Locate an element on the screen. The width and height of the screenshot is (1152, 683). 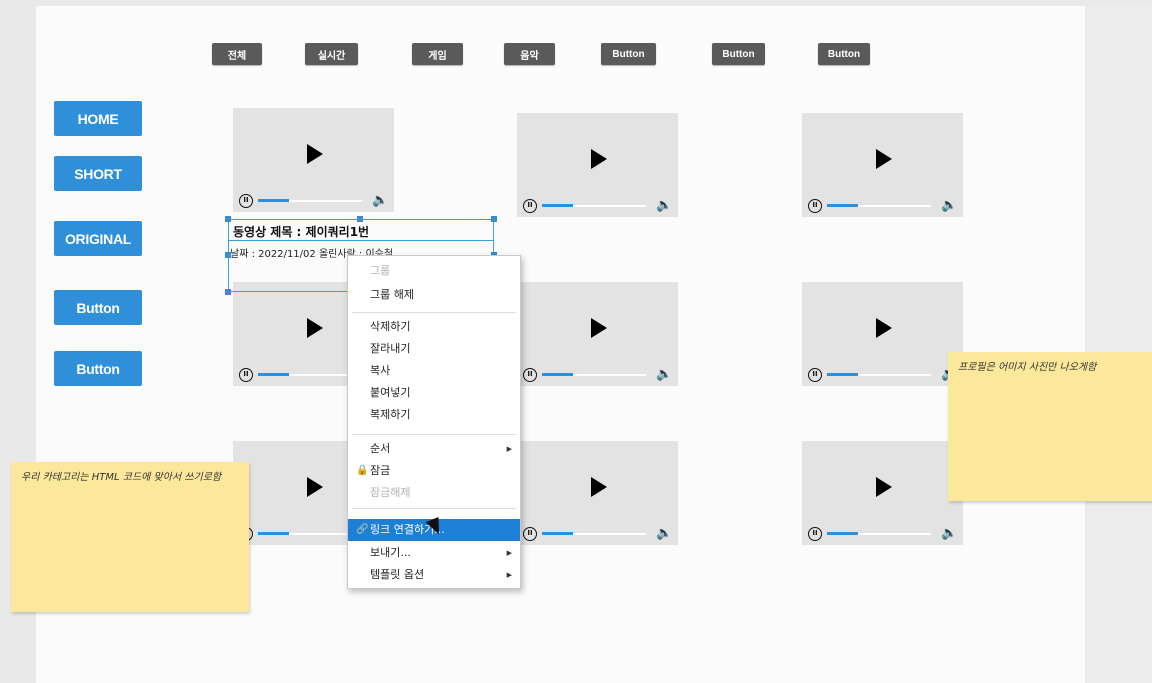
video-title-text: 동영상 제목 : 제이쿼리1번 is located at coordinates (361, 230).